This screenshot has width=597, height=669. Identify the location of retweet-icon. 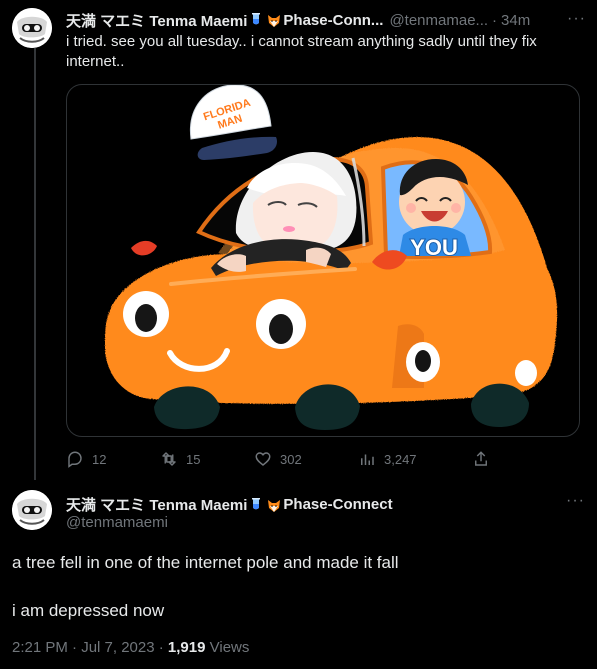
(169, 459).